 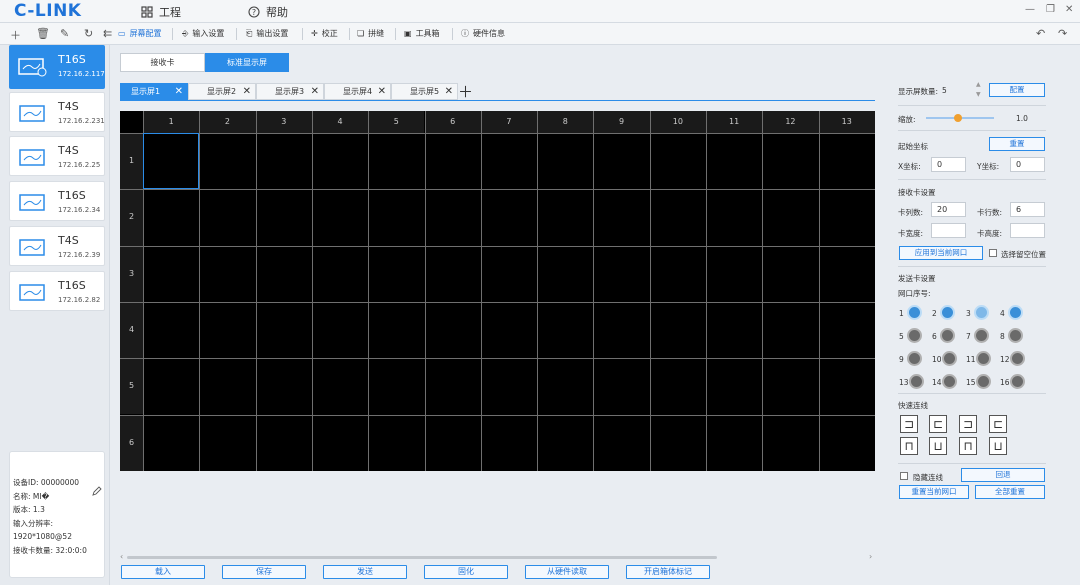 I want to click on menu-project: 工程, so click(x=161, y=12).